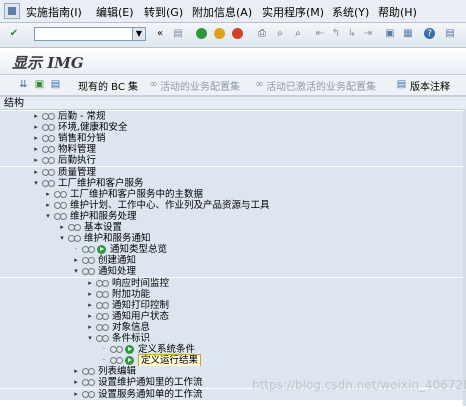  Describe the element at coordinates (336, 34) in the screenshot. I see `prev-page-icon: ↰` at that location.